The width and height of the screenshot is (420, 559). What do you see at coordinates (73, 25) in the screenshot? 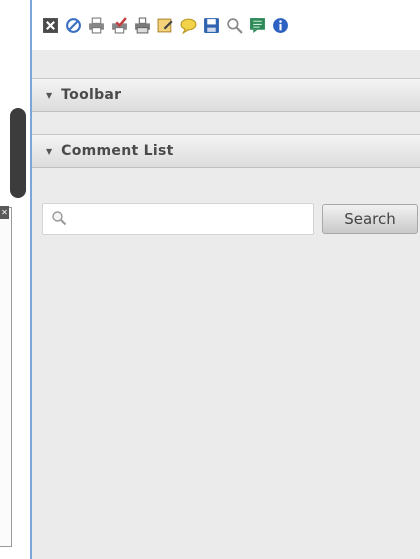
I see `no-entry-icon` at bounding box center [73, 25].